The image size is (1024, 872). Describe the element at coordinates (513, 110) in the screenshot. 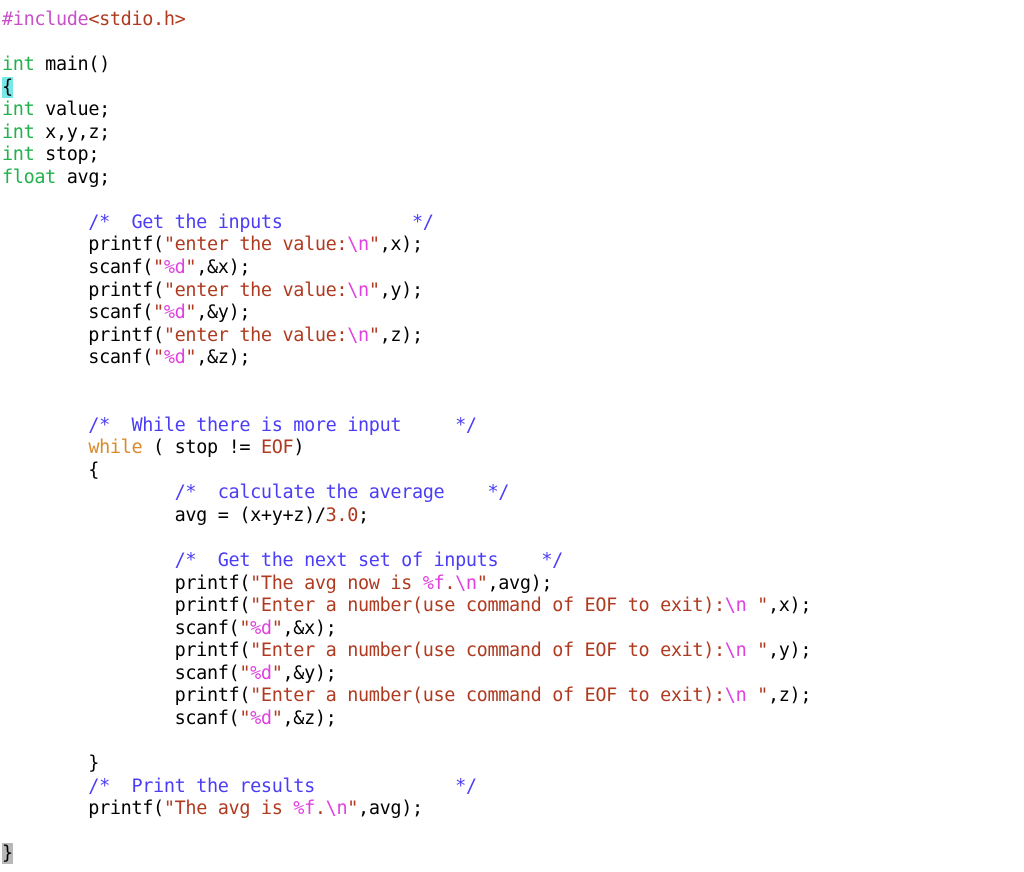

I see `code-line: int value;` at that location.